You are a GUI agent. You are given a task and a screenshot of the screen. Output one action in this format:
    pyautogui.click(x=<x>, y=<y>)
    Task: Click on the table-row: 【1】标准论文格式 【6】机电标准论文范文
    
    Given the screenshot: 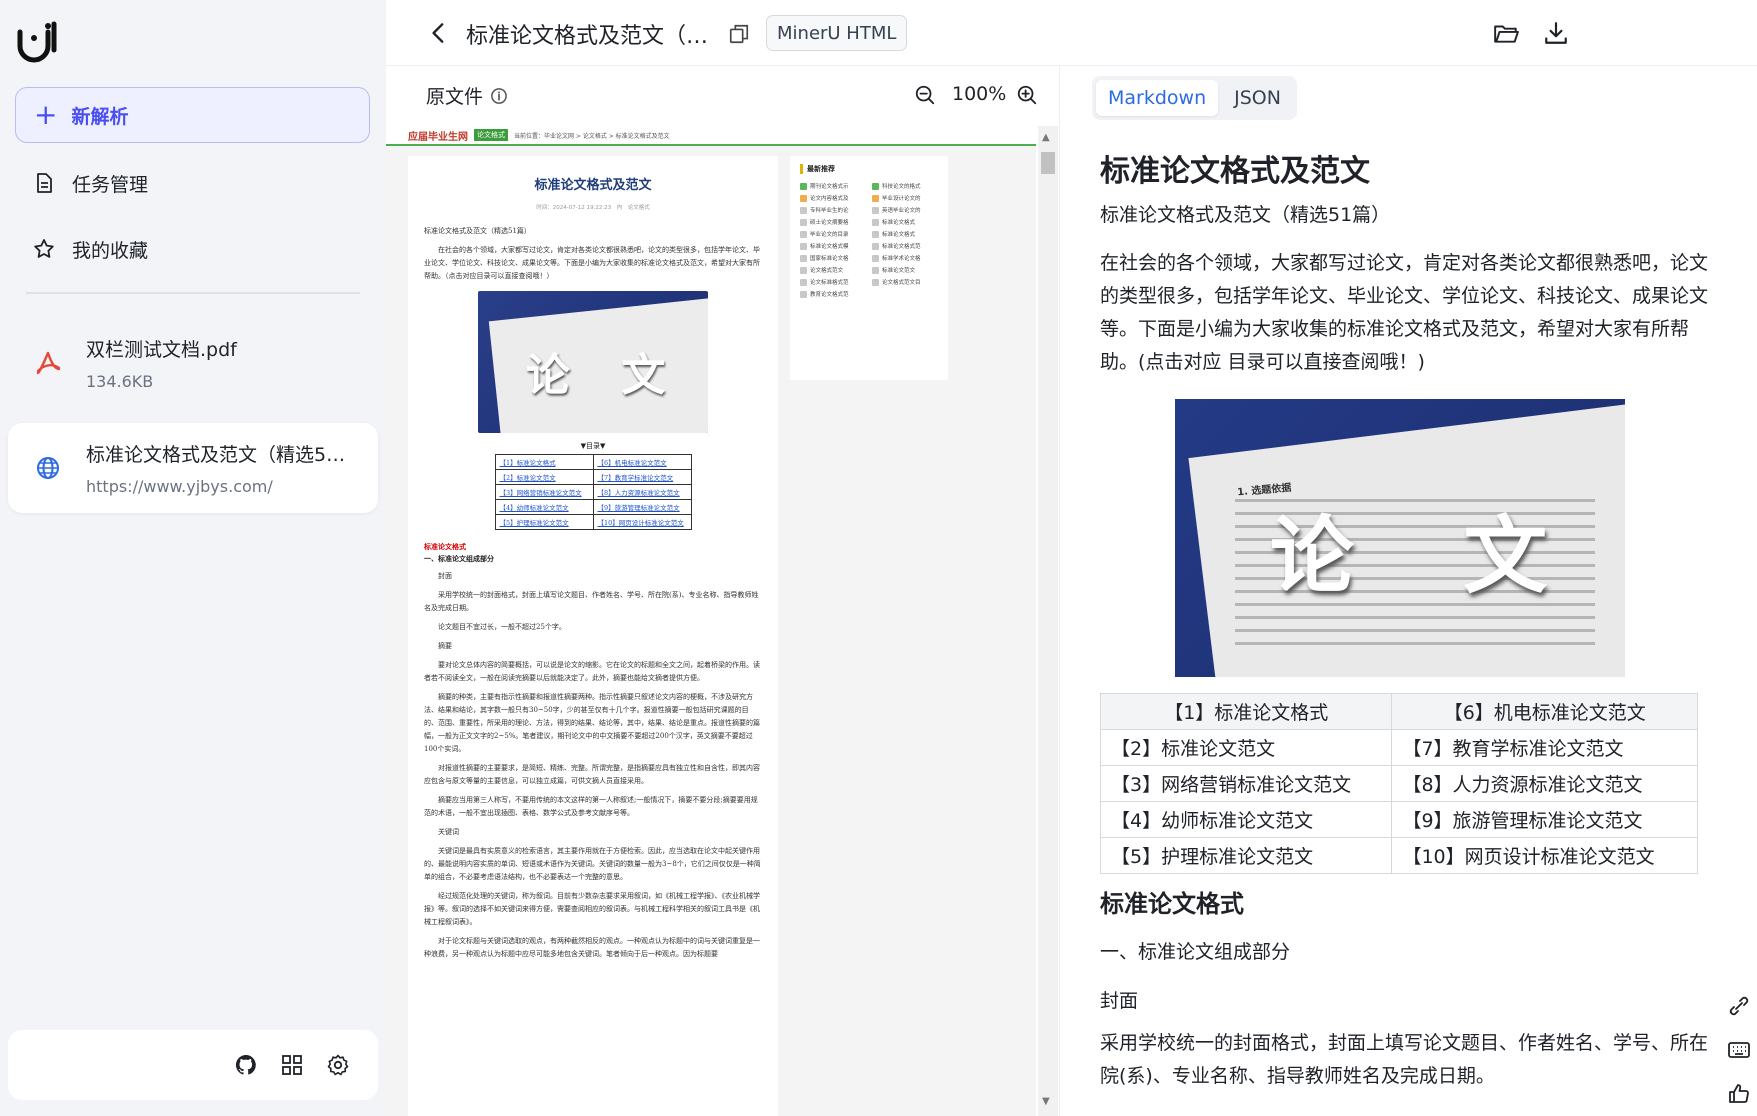 What is the action you would take?
    pyautogui.click(x=593, y=462)
    